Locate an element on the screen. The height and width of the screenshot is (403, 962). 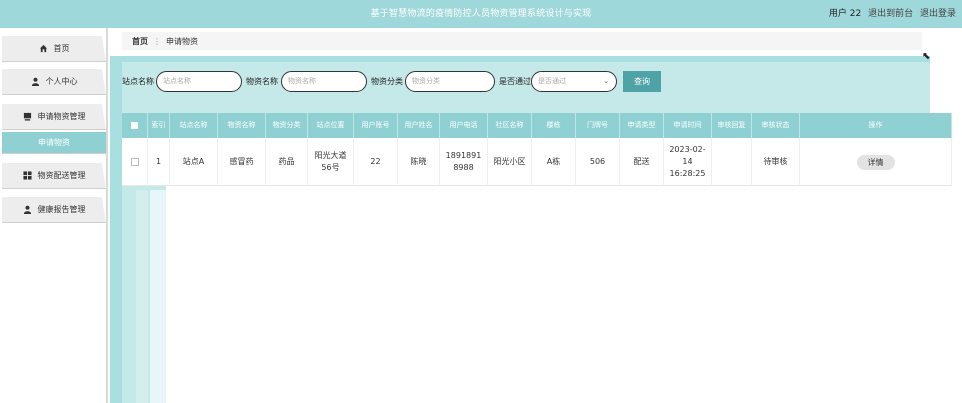
item-name-label: 物资名称 is located at coordinates (262, 81).